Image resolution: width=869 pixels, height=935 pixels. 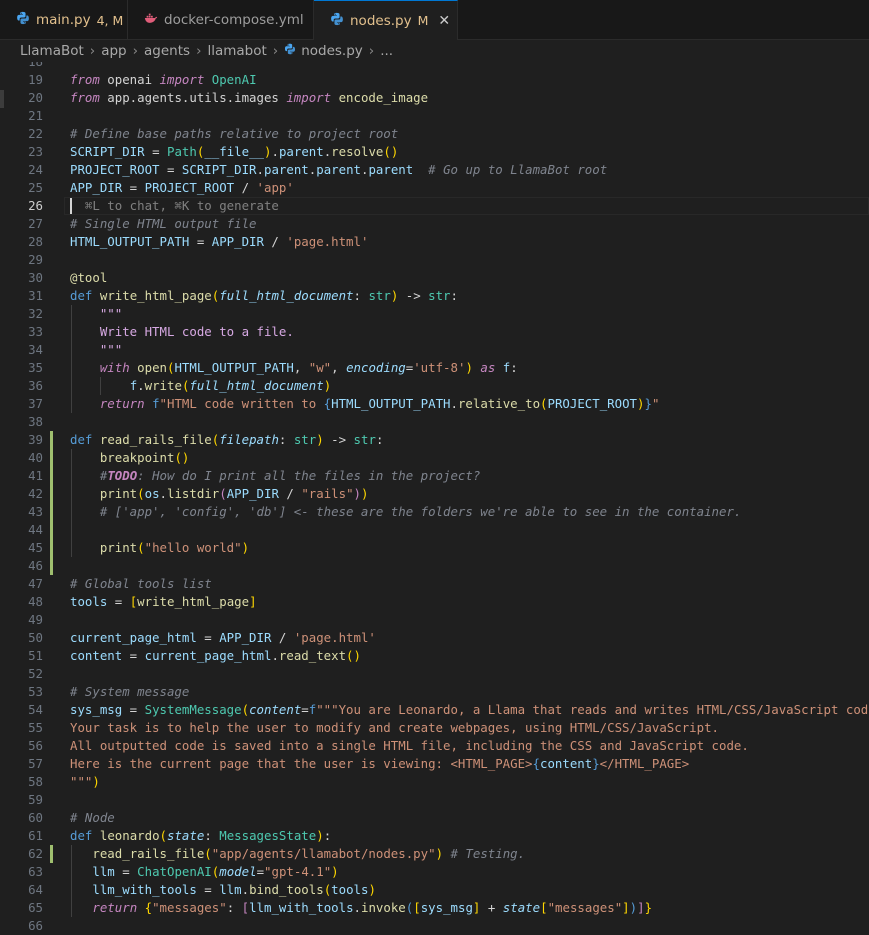 I want to click on code-line: 33 Write HTML code to a file., so click(x=434, y=332).